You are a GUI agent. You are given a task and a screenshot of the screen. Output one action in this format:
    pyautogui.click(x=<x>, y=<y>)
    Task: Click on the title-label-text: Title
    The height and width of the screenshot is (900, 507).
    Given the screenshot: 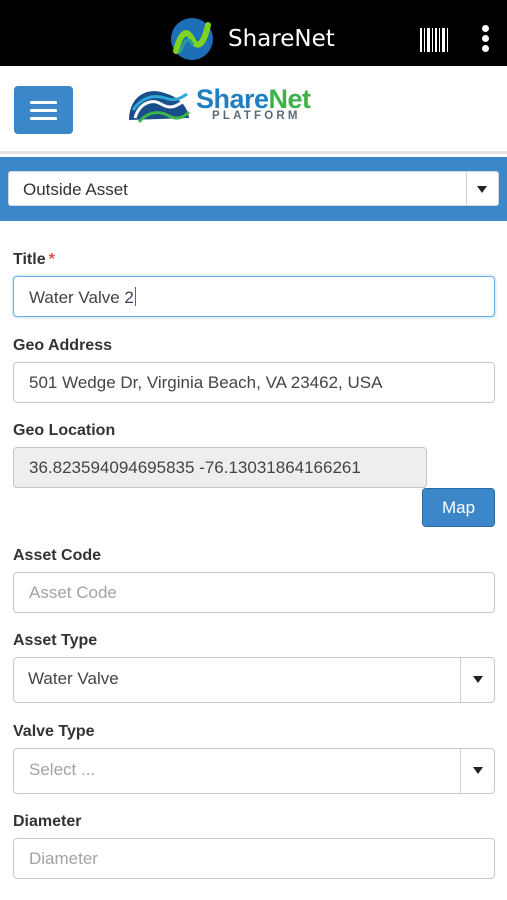 What is the action you would take?
    pyautogui.click(x=29, y=259)
    